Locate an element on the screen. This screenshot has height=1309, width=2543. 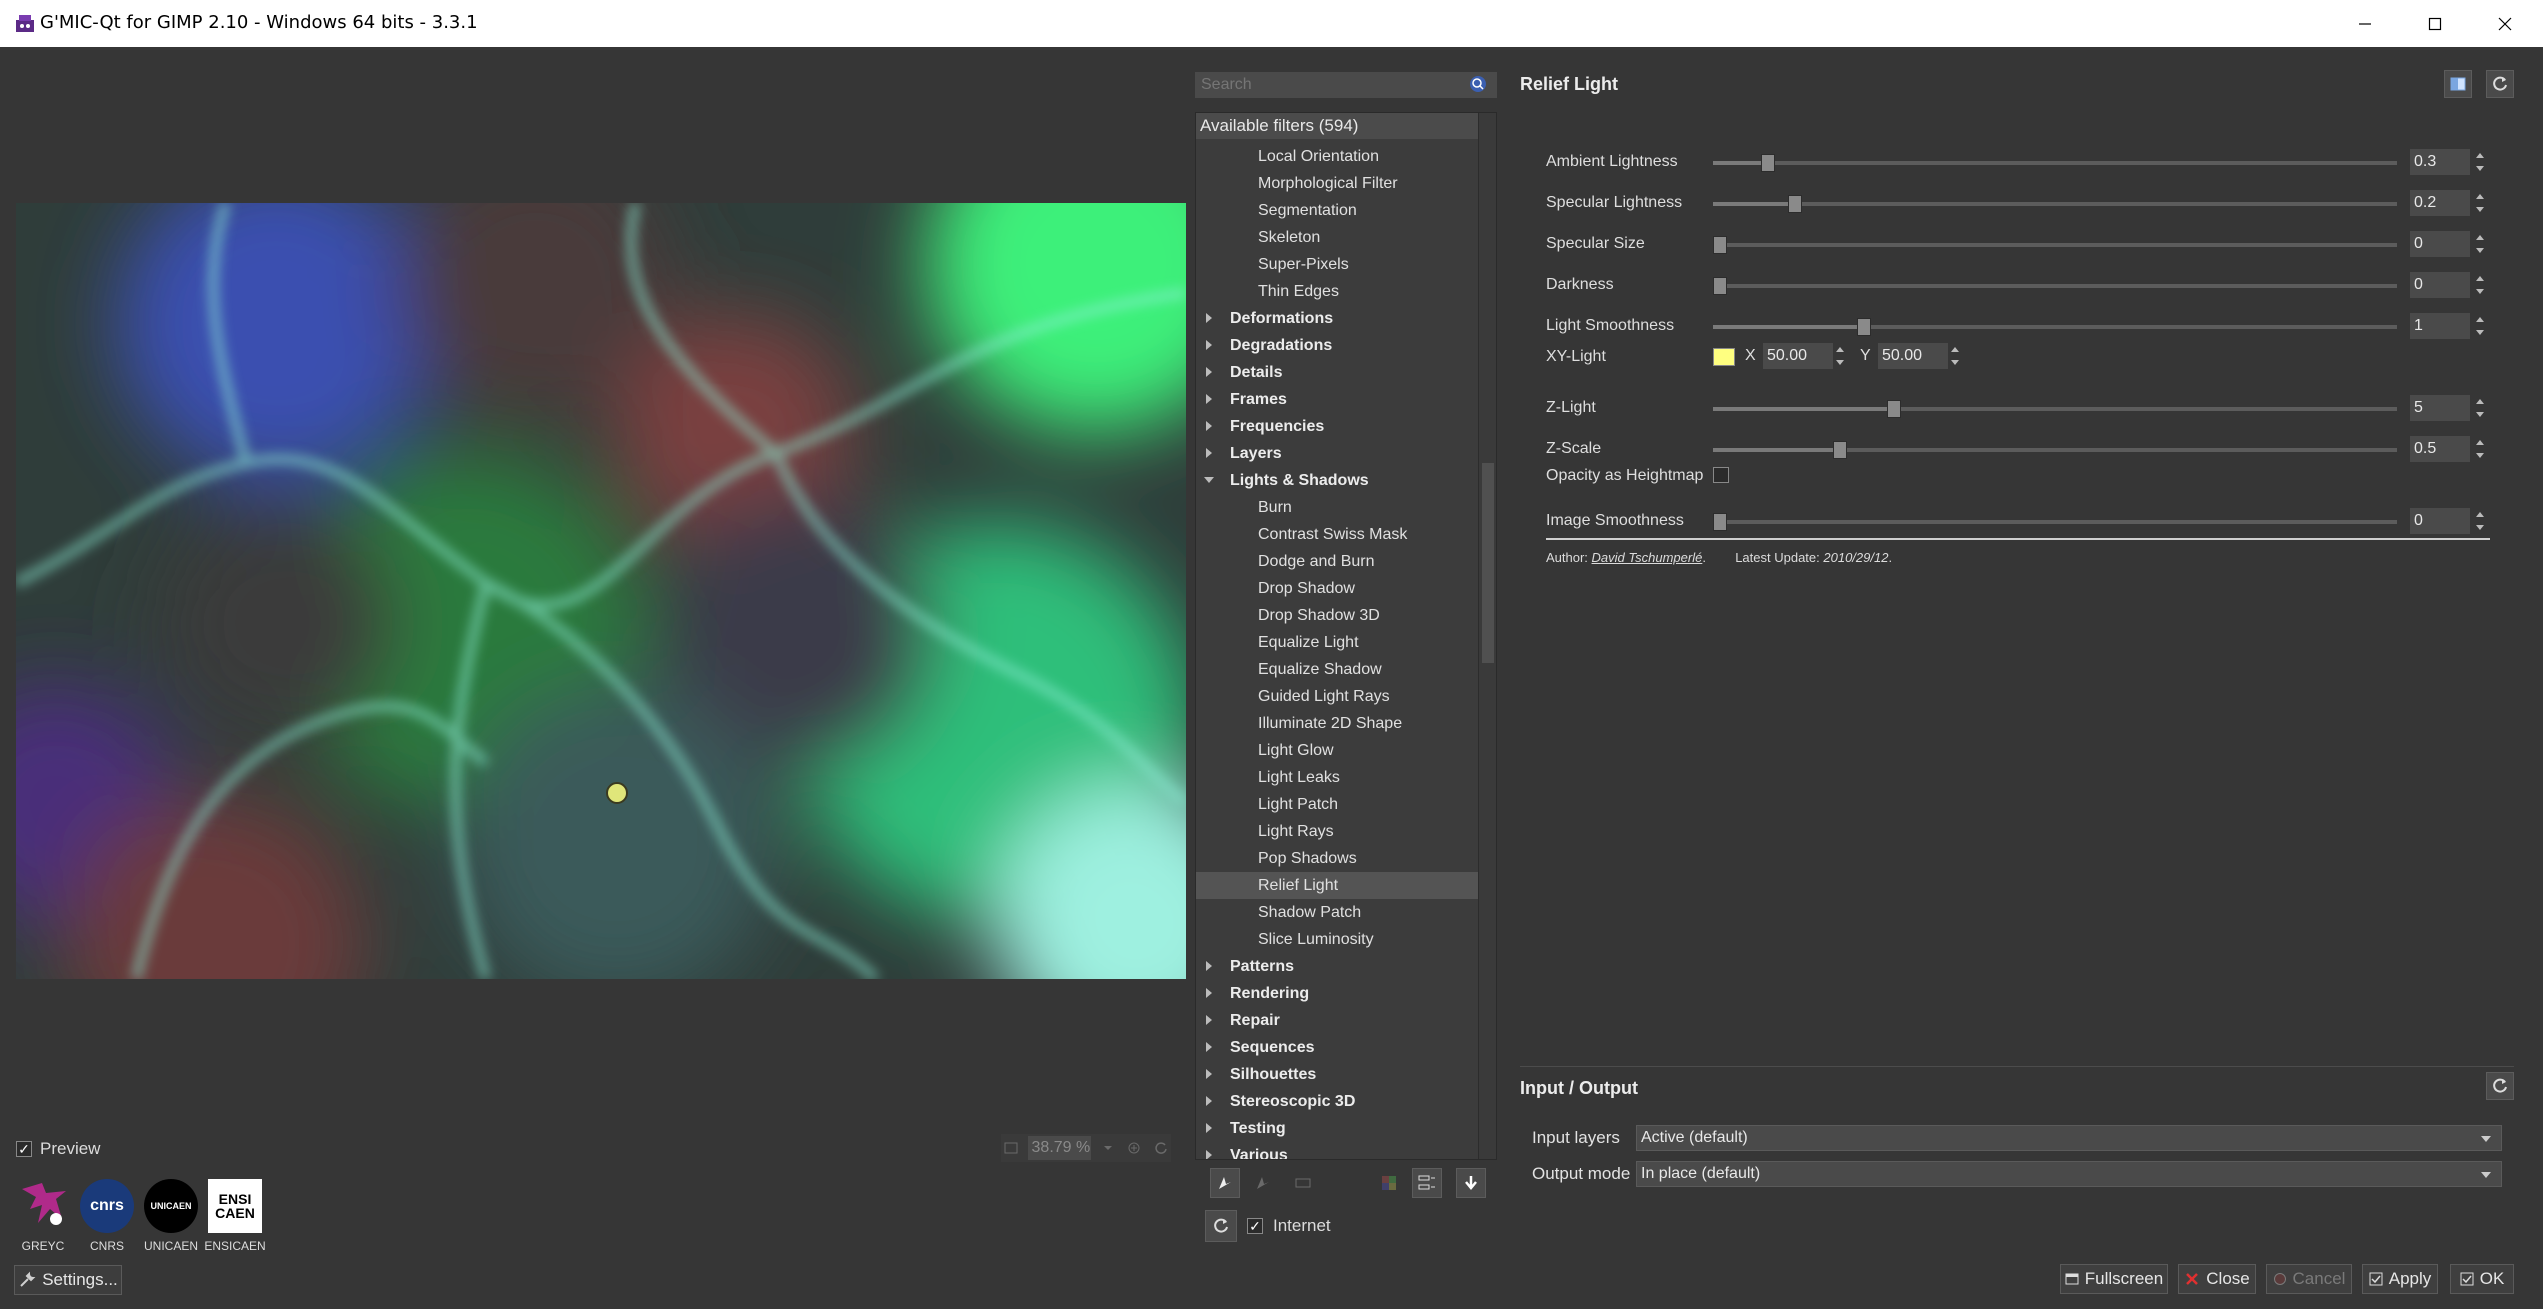
xy-light-handle is located at coordinates (617, 793).